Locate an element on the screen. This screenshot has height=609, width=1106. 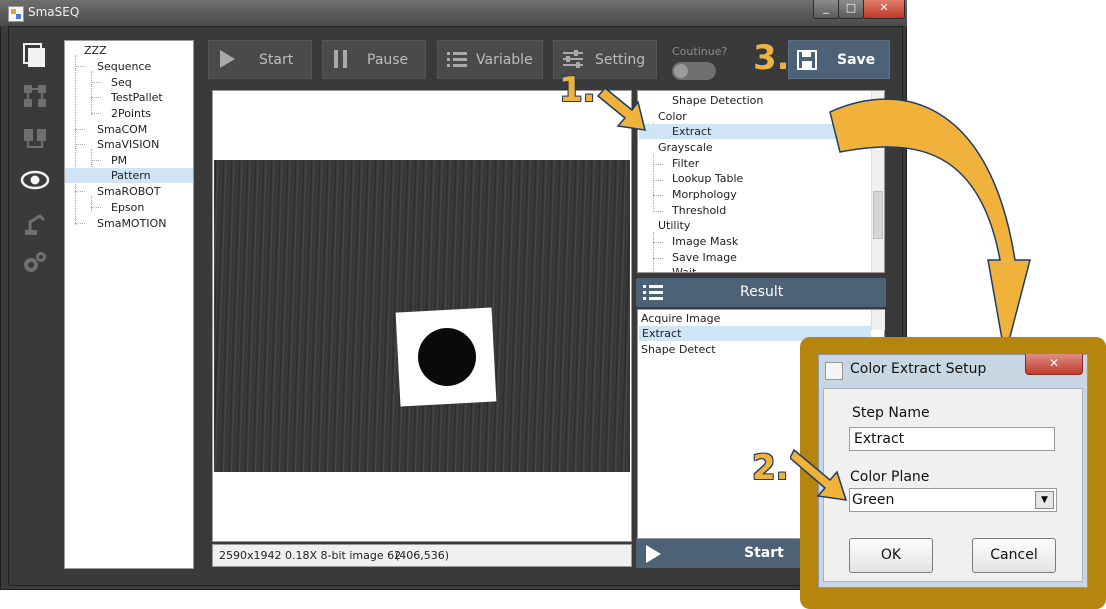
step-name-label: Step Name is located at coordinates (891, 413).